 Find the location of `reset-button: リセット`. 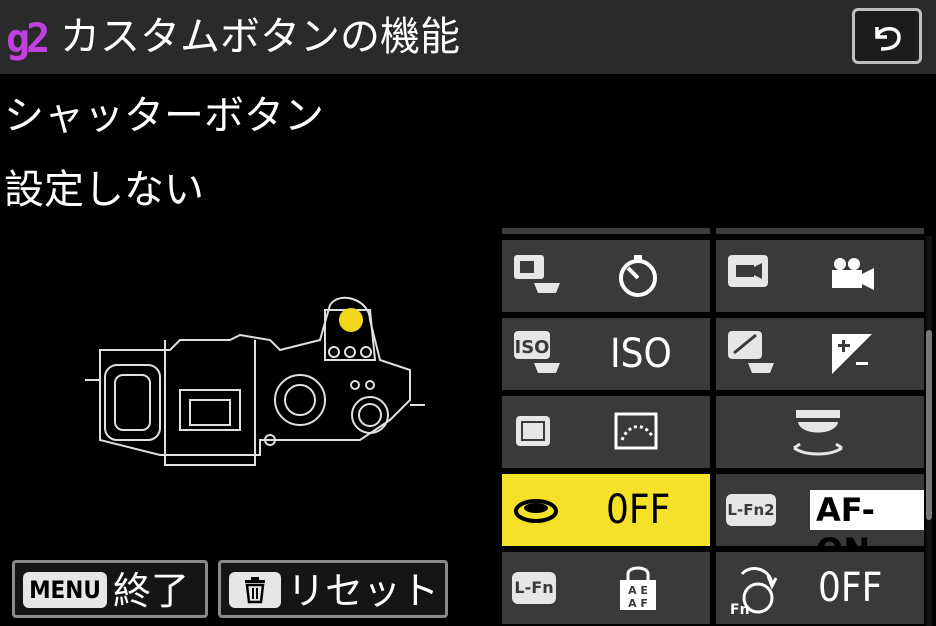

reset-button: リセット is located at coordinates (333, 589).